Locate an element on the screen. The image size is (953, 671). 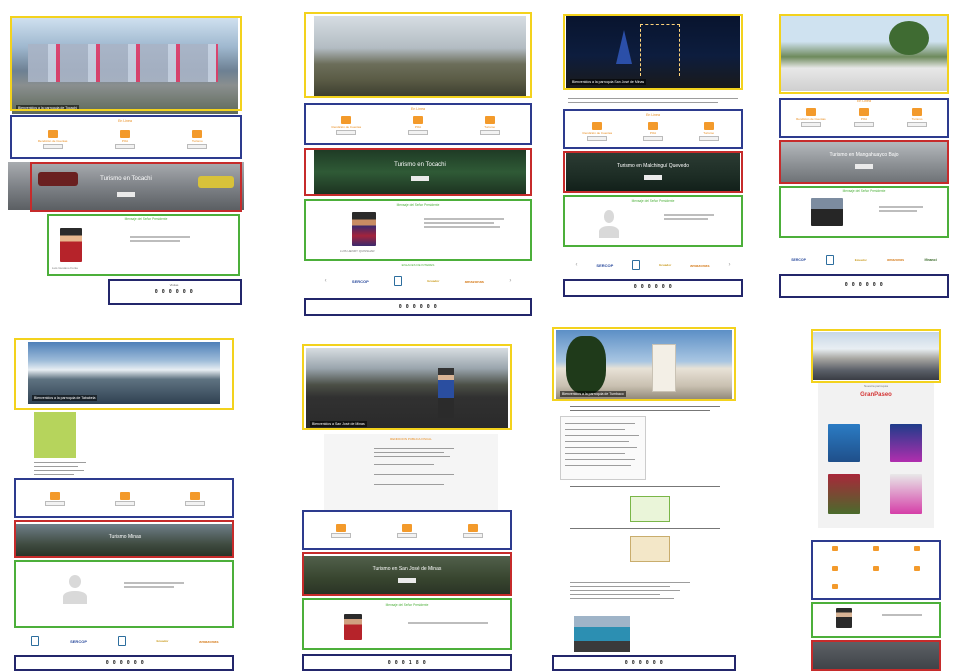
partner-logos: SERCOP Ecuador amazonas is located at coordinates (125, 641).